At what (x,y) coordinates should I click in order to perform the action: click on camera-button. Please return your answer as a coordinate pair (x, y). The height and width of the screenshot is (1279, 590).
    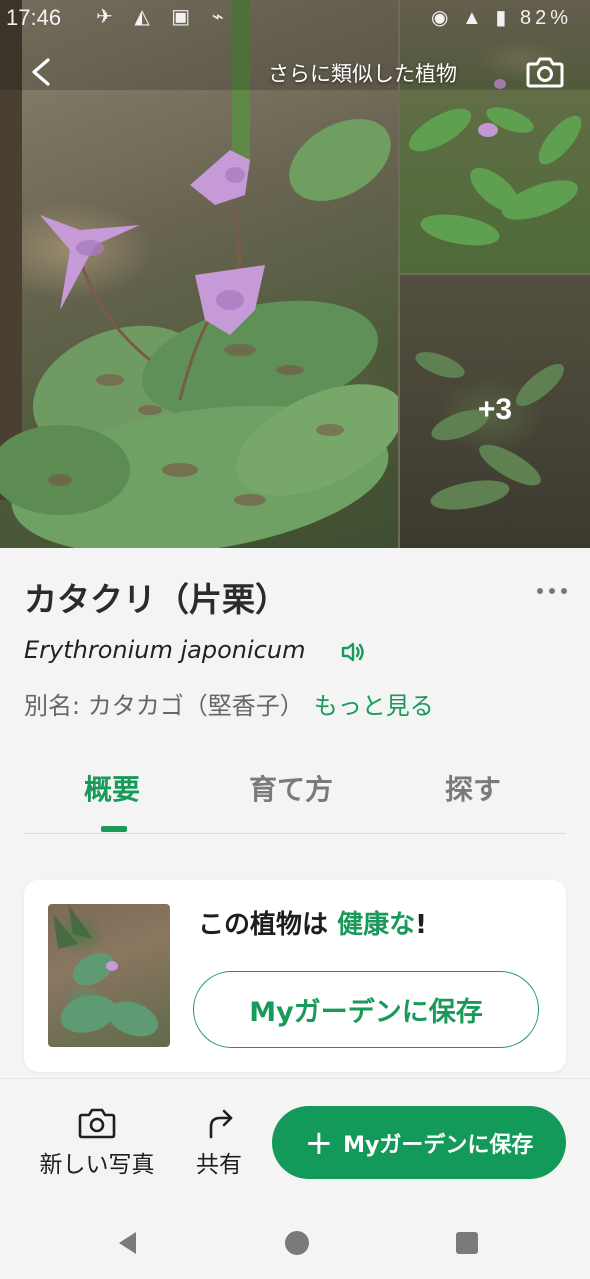
    Looking at the image, I should click on (545, 72).